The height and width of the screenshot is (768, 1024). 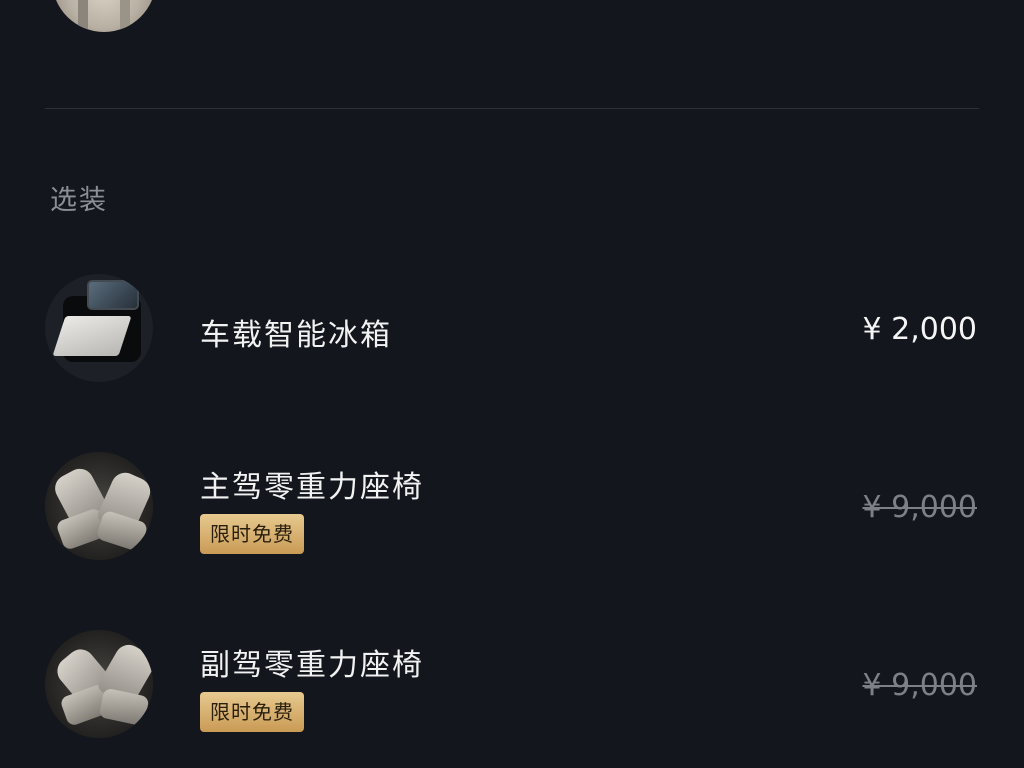 What do you see at coordinates (99, 684) in the screenshot?
I see `passenger-seat-image` at bounding box center [99, 684].